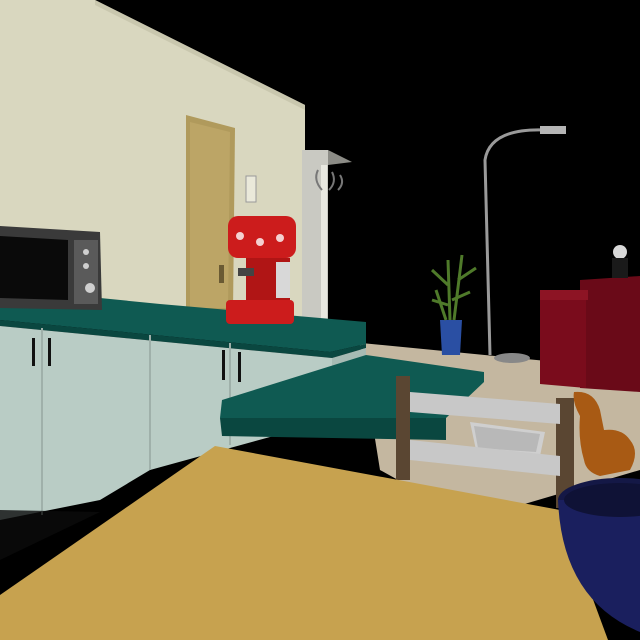 The height and width of the screenshot is (640, 640). What do you see at coordinates (620, 252) in the screenshot?
I see `sofa-figure-head` at bounding box center [620, 252].